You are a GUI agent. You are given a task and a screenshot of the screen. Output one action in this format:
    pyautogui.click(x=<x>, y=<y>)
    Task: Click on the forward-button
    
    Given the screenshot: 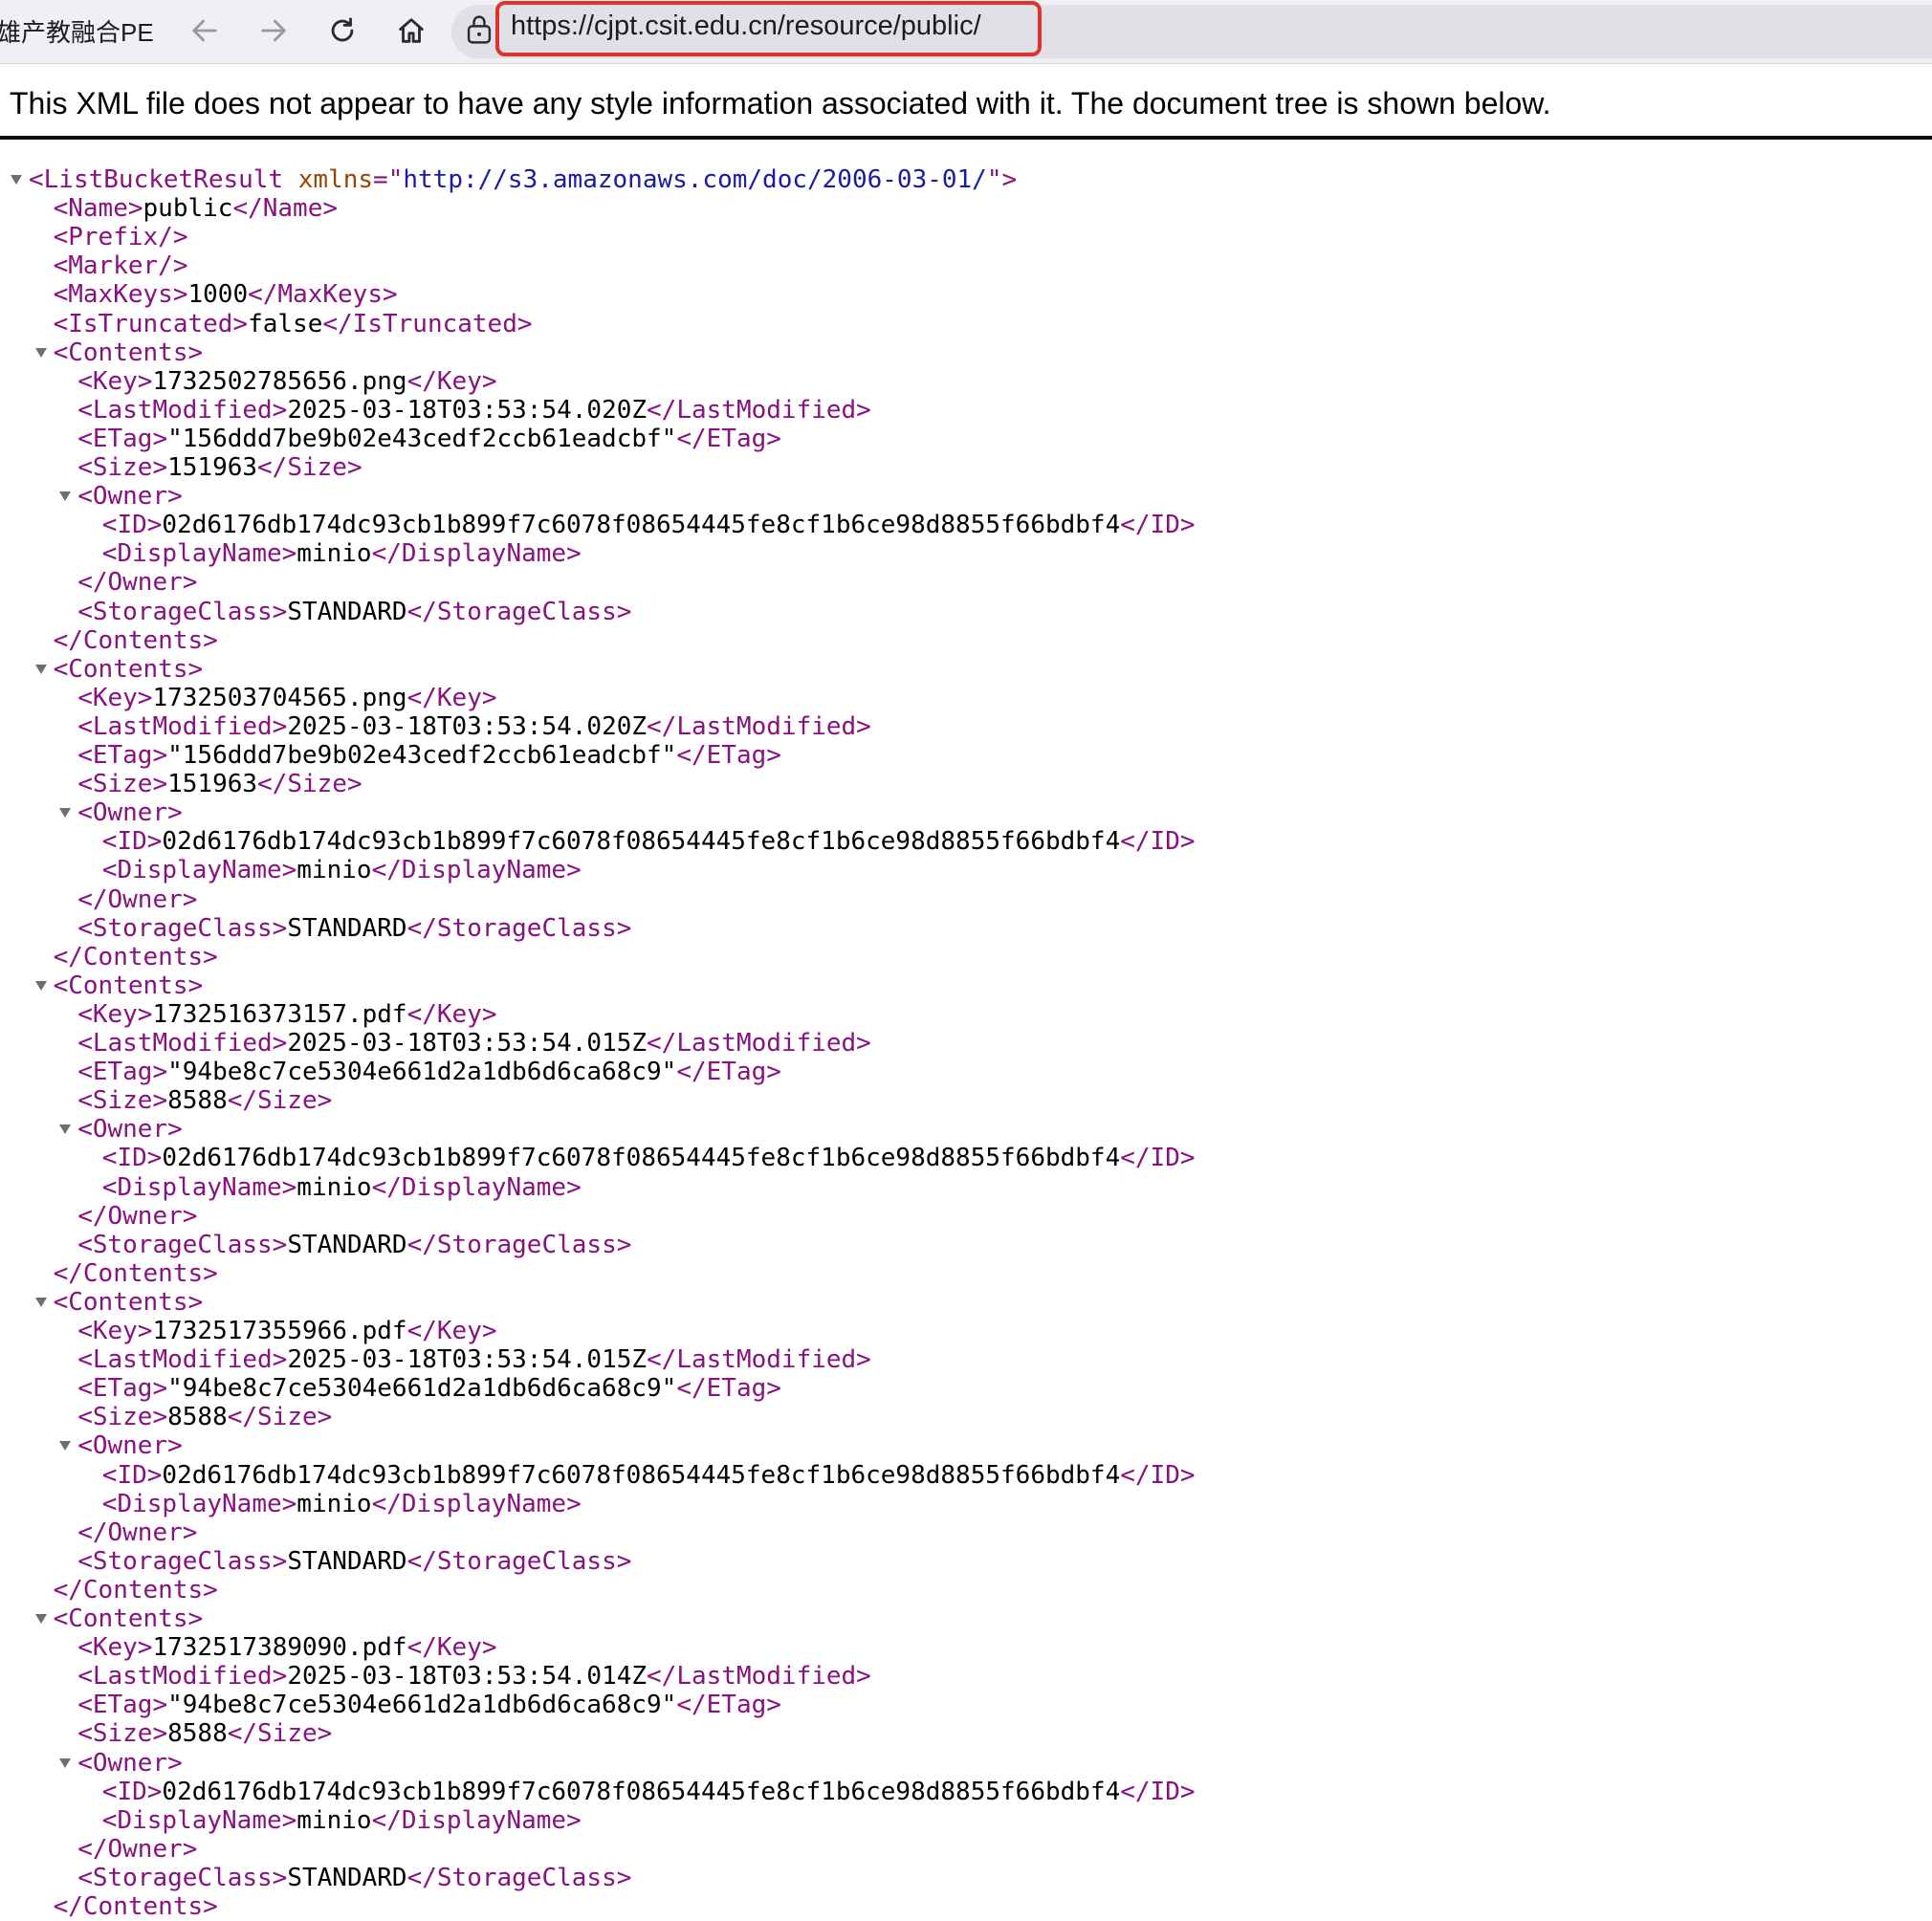 What is the action you would take?
    pyautogui.click(x=273, y=31)
    